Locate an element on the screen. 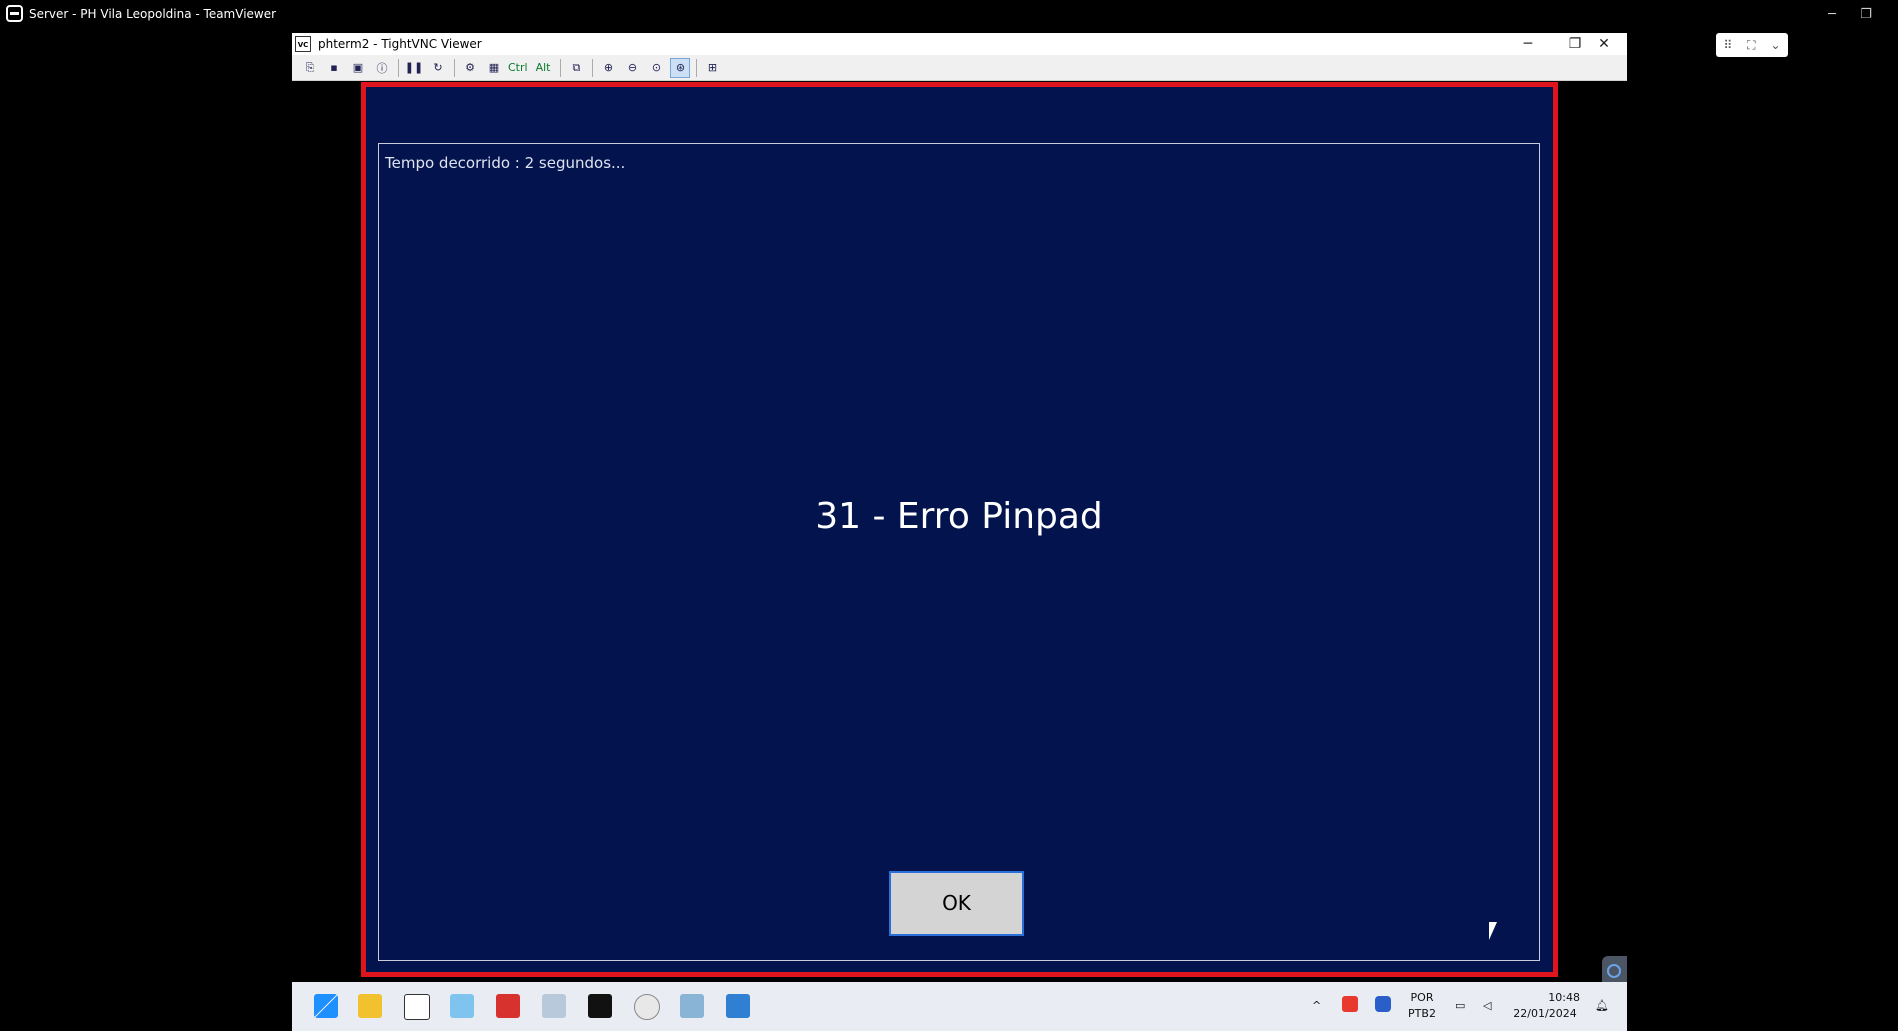  ok-button: OK is located at coordinates (956, 903).